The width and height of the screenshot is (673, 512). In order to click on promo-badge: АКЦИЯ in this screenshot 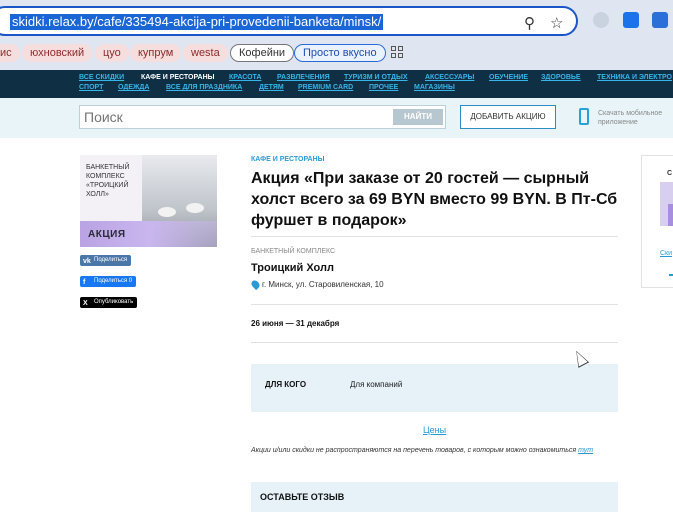, I will do `click(107, 234)`.